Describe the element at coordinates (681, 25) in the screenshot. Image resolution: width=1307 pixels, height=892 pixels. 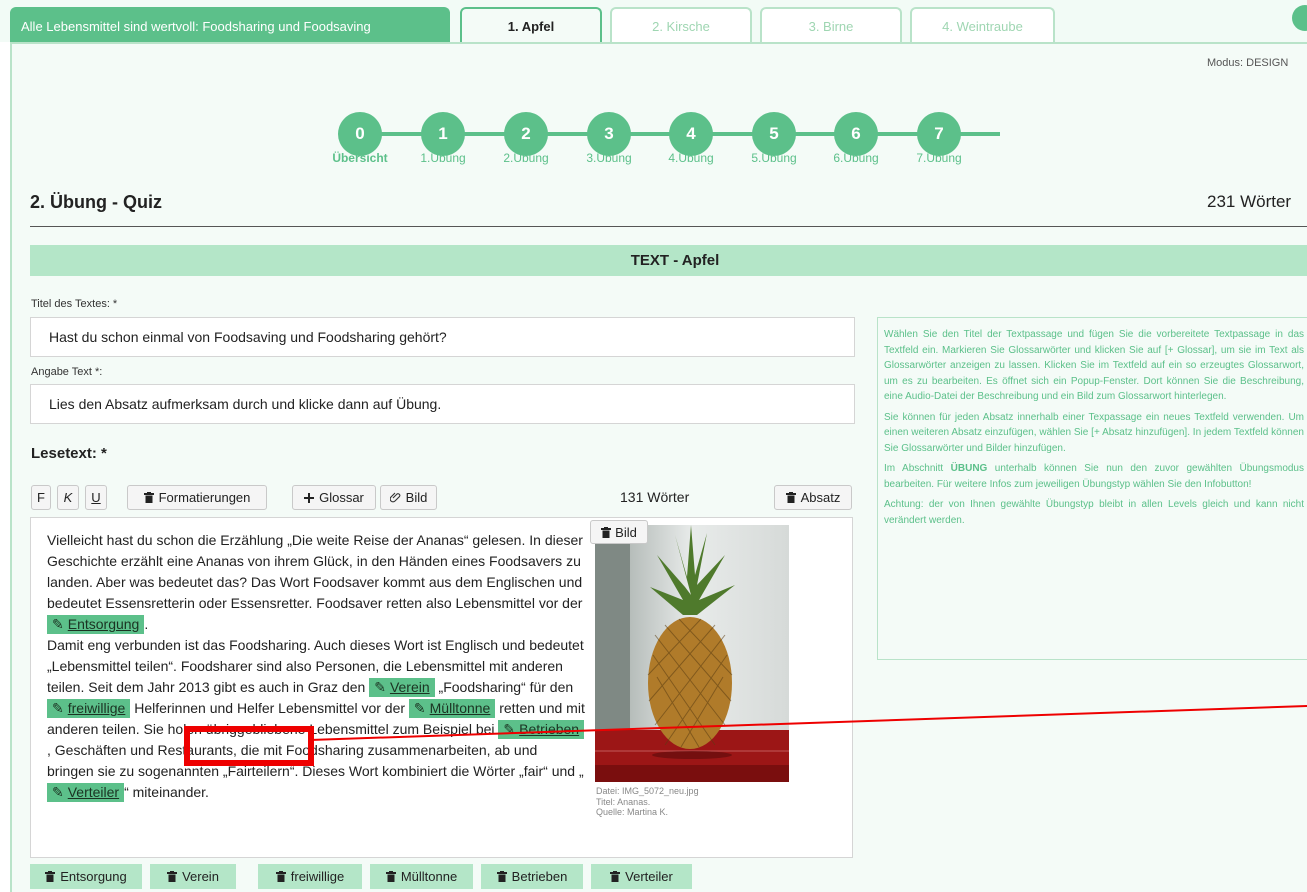
I see `tab-kirsche: 2. Kirsche` at that location.